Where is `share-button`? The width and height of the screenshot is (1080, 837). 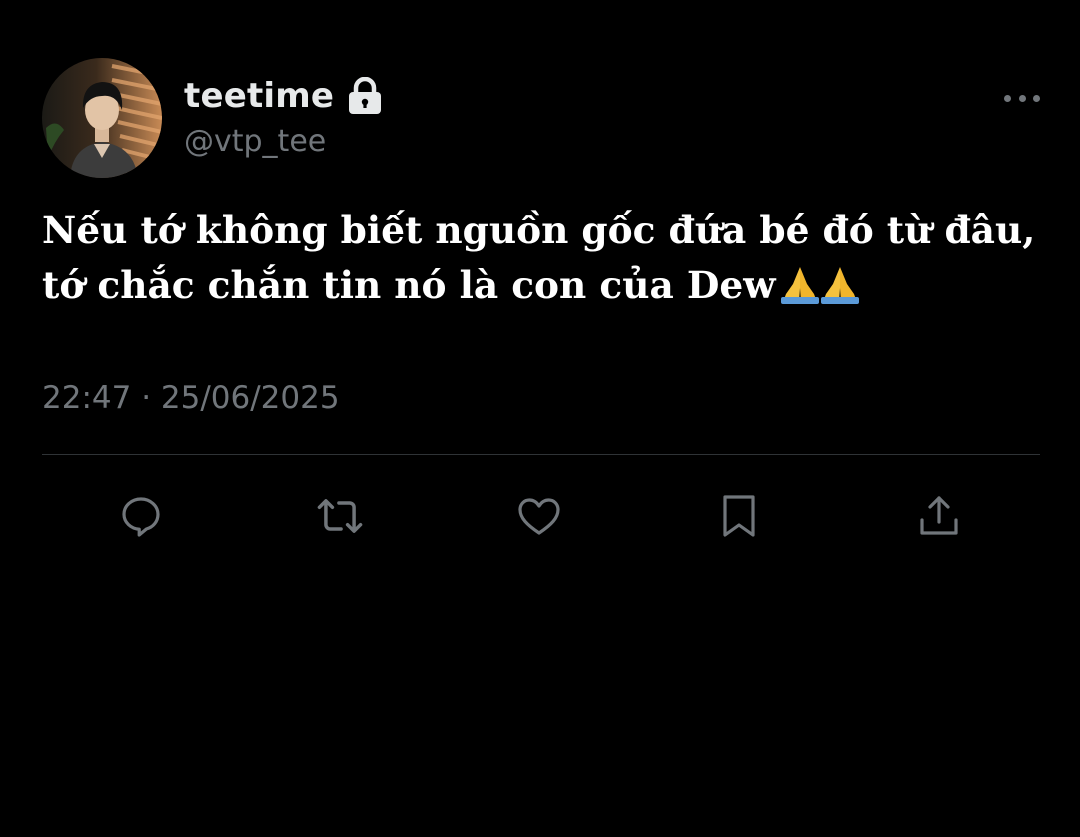 share-button is located at coordinates (939, 516).